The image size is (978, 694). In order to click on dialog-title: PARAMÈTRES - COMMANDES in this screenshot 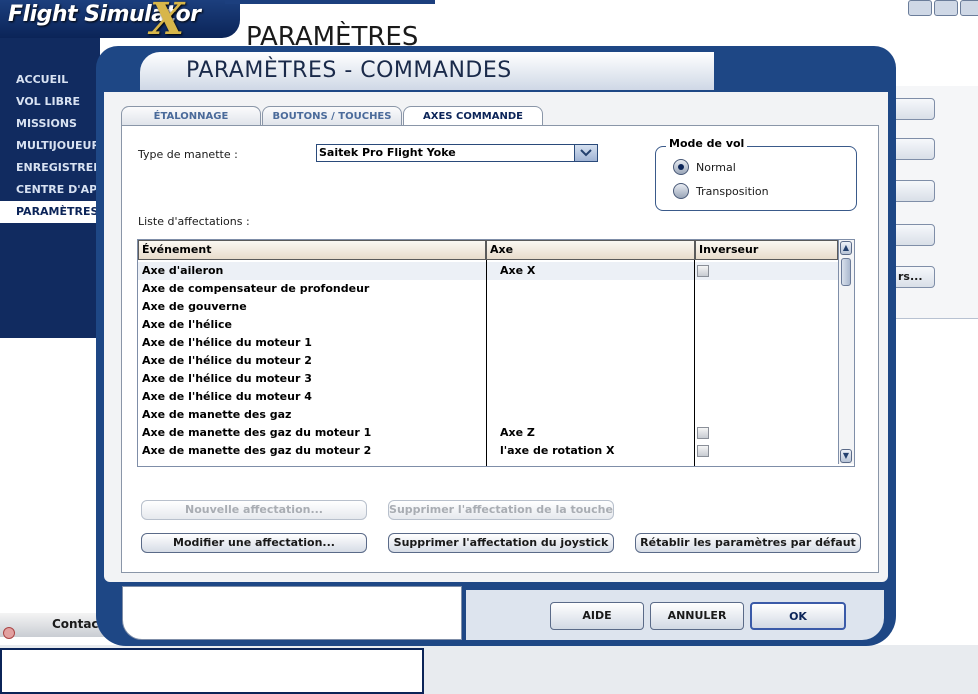, I will do `click(349, 70)`.